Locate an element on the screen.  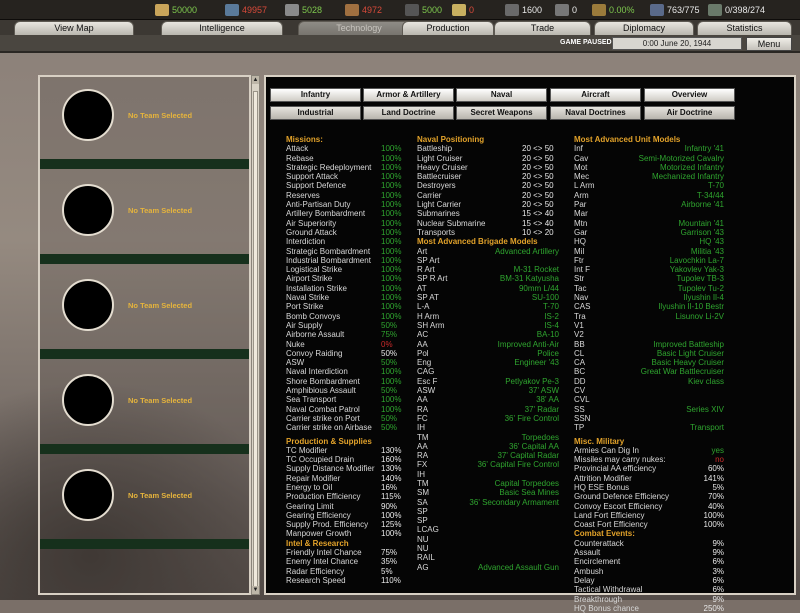
row-label: HQ Bonus chance is located at coordinates (606, 608).